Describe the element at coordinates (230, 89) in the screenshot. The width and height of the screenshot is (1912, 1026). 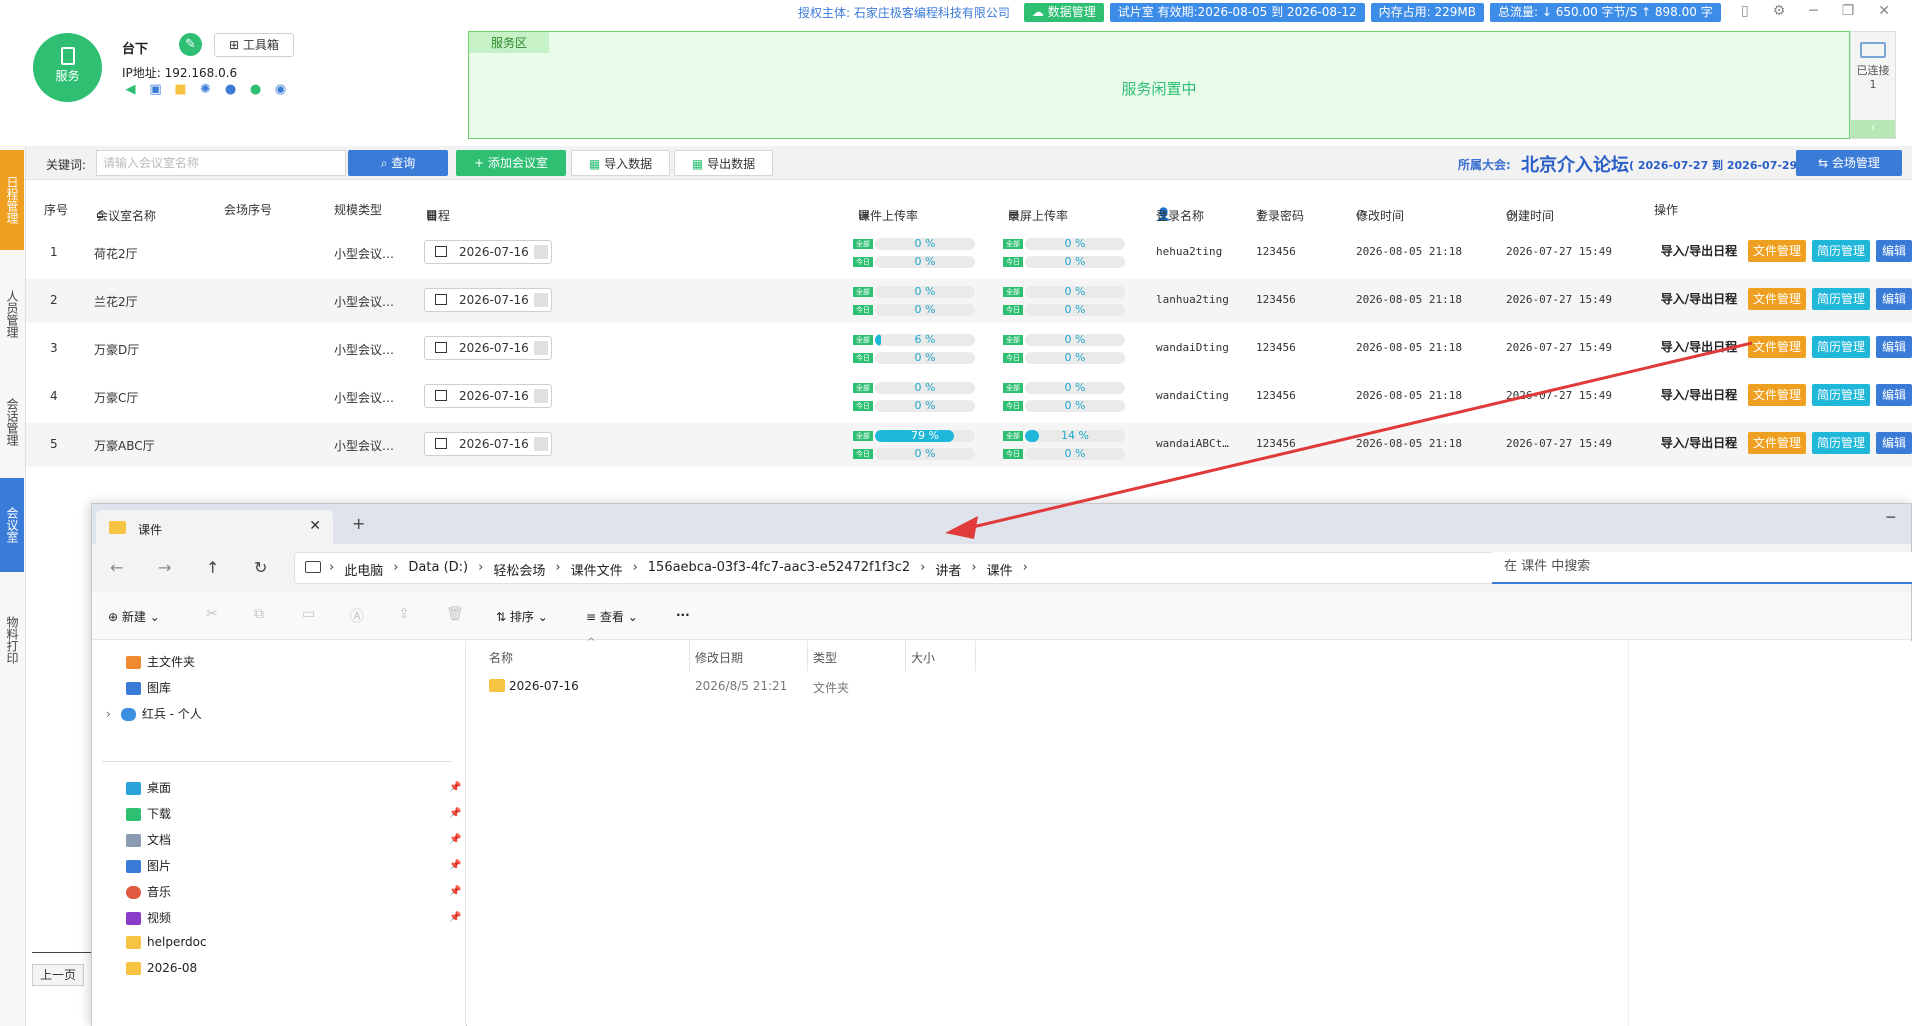
I see `globe-icon: ●` at that location.